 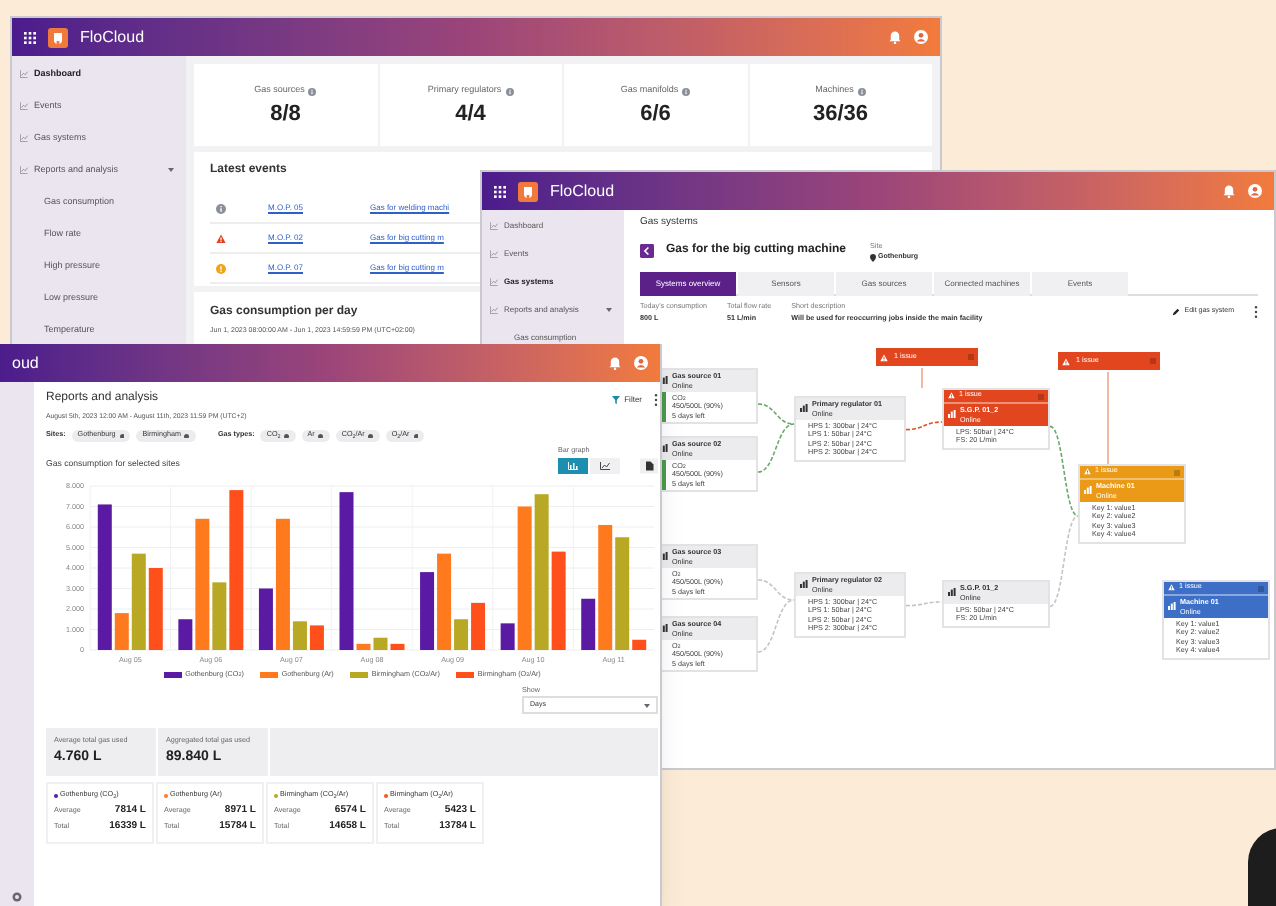 I want to click on line-chart-icon, so click(x=605, y=465).